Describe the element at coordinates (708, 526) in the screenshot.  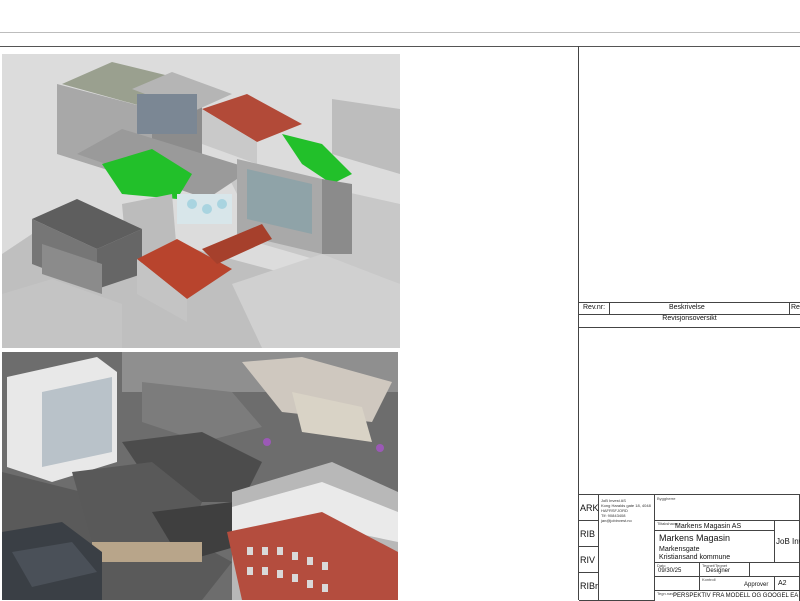
I see `owner-name: Markens Magasin AS` at that location.